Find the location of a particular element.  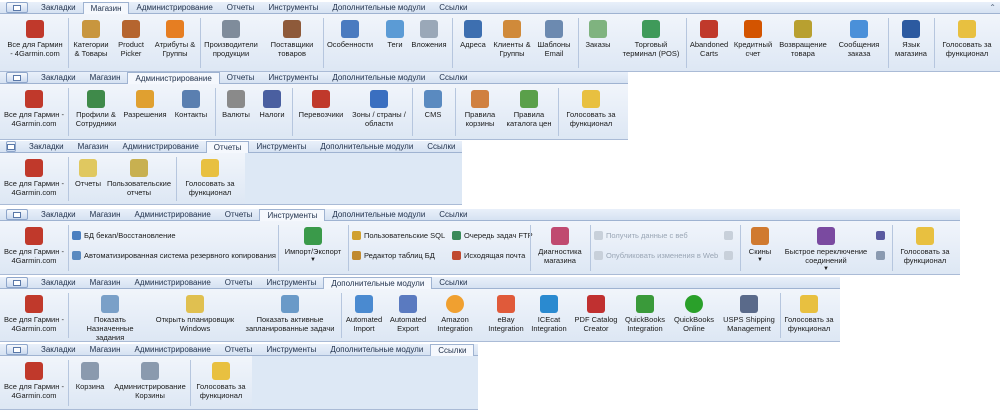

expand-icon: ⌃ is located at coordinates (992, 7).